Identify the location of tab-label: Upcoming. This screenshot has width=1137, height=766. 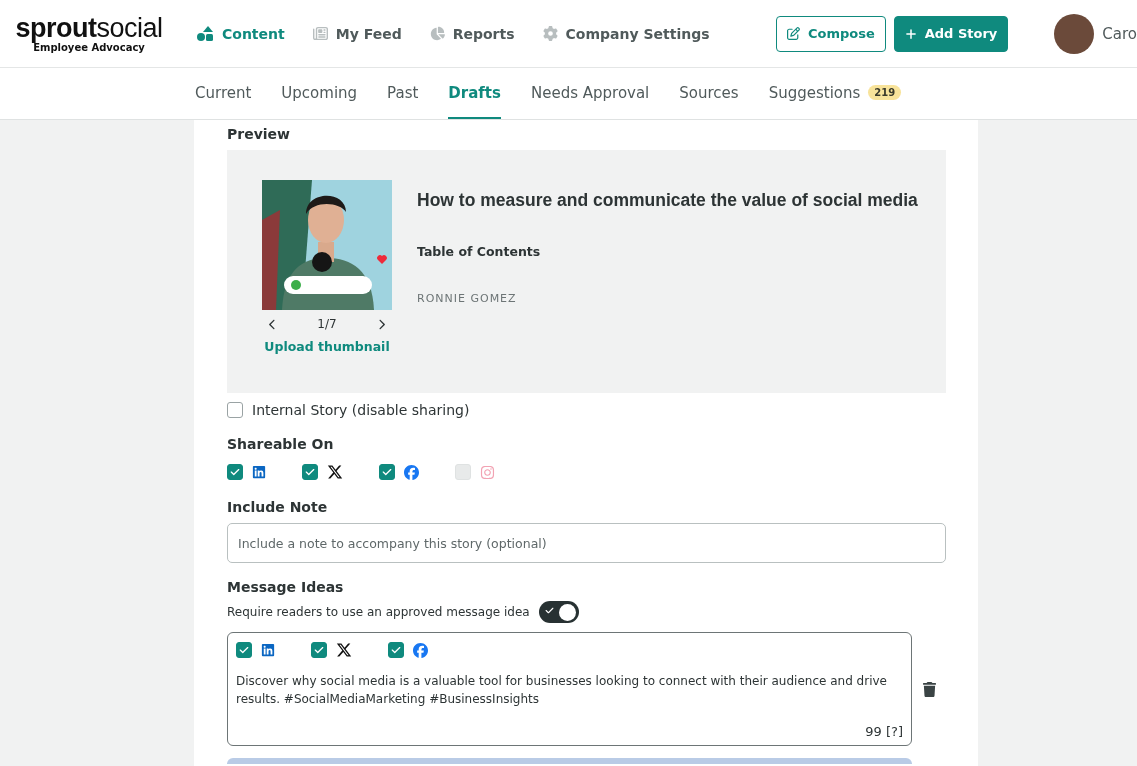
(319, 92).